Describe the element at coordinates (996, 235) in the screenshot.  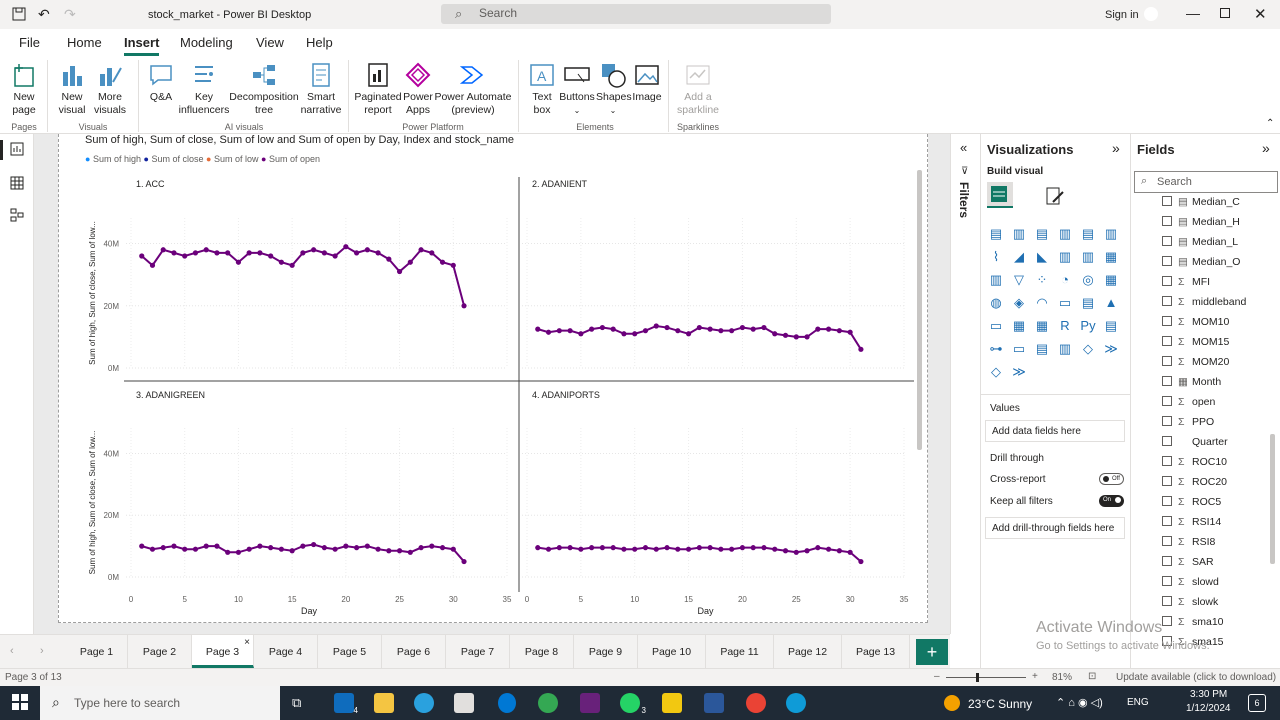
I see `stacked-bar-visual-icon: ▤` at that location.